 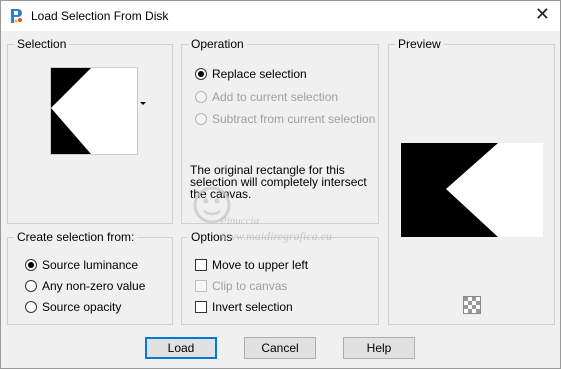 I want to click on any-non-zero-value-radio: Any non-zero value, so click(x=85, y=286).